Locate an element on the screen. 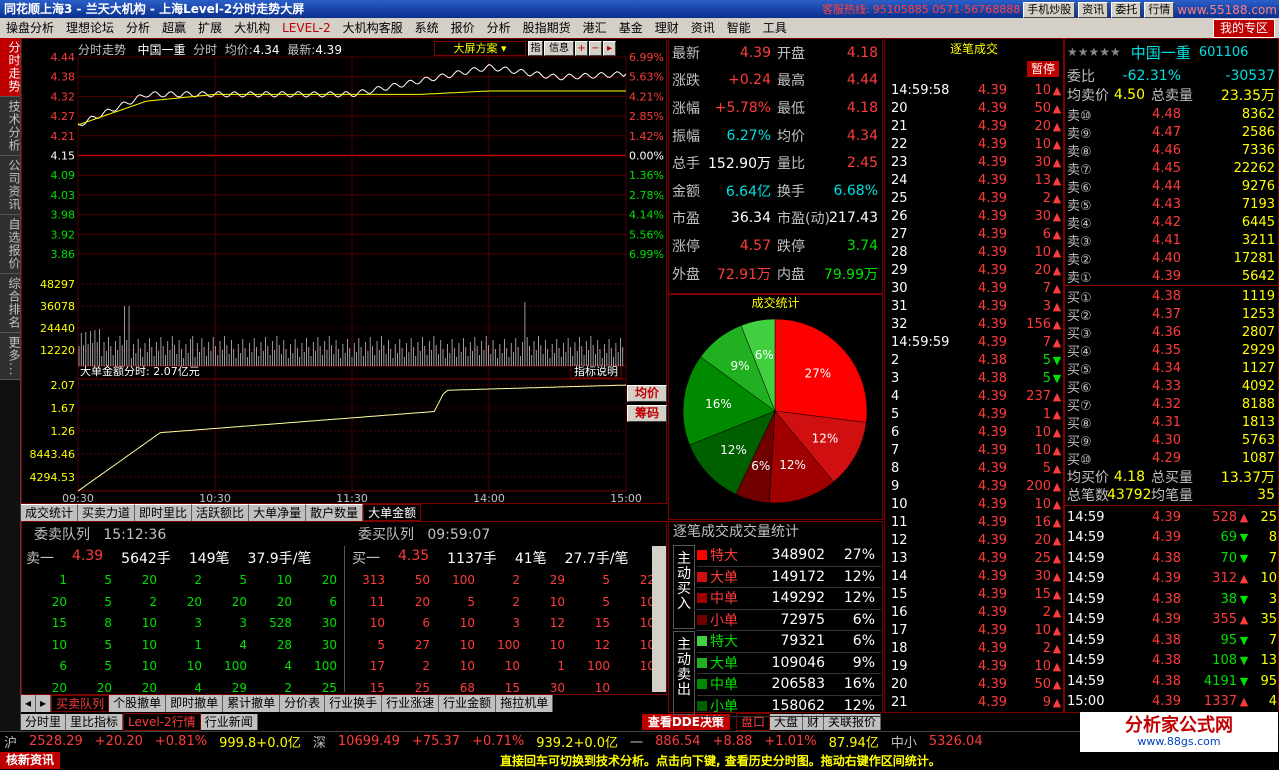 The image size is (1279, 770). tick-row: 29 4.39 20 ▲ is located at coordinates (976, 270).